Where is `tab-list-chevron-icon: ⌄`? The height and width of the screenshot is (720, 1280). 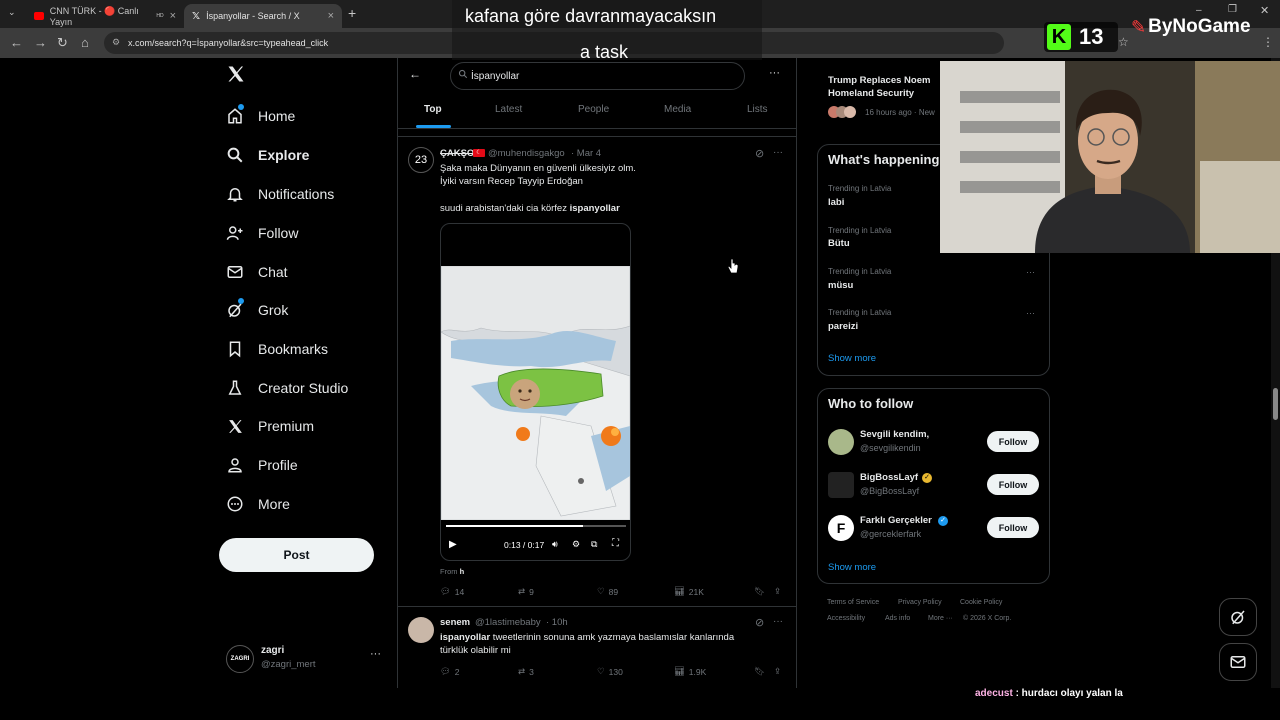
tab-list-chevron-icon: ⌄ is located at coordinates (12, 12).